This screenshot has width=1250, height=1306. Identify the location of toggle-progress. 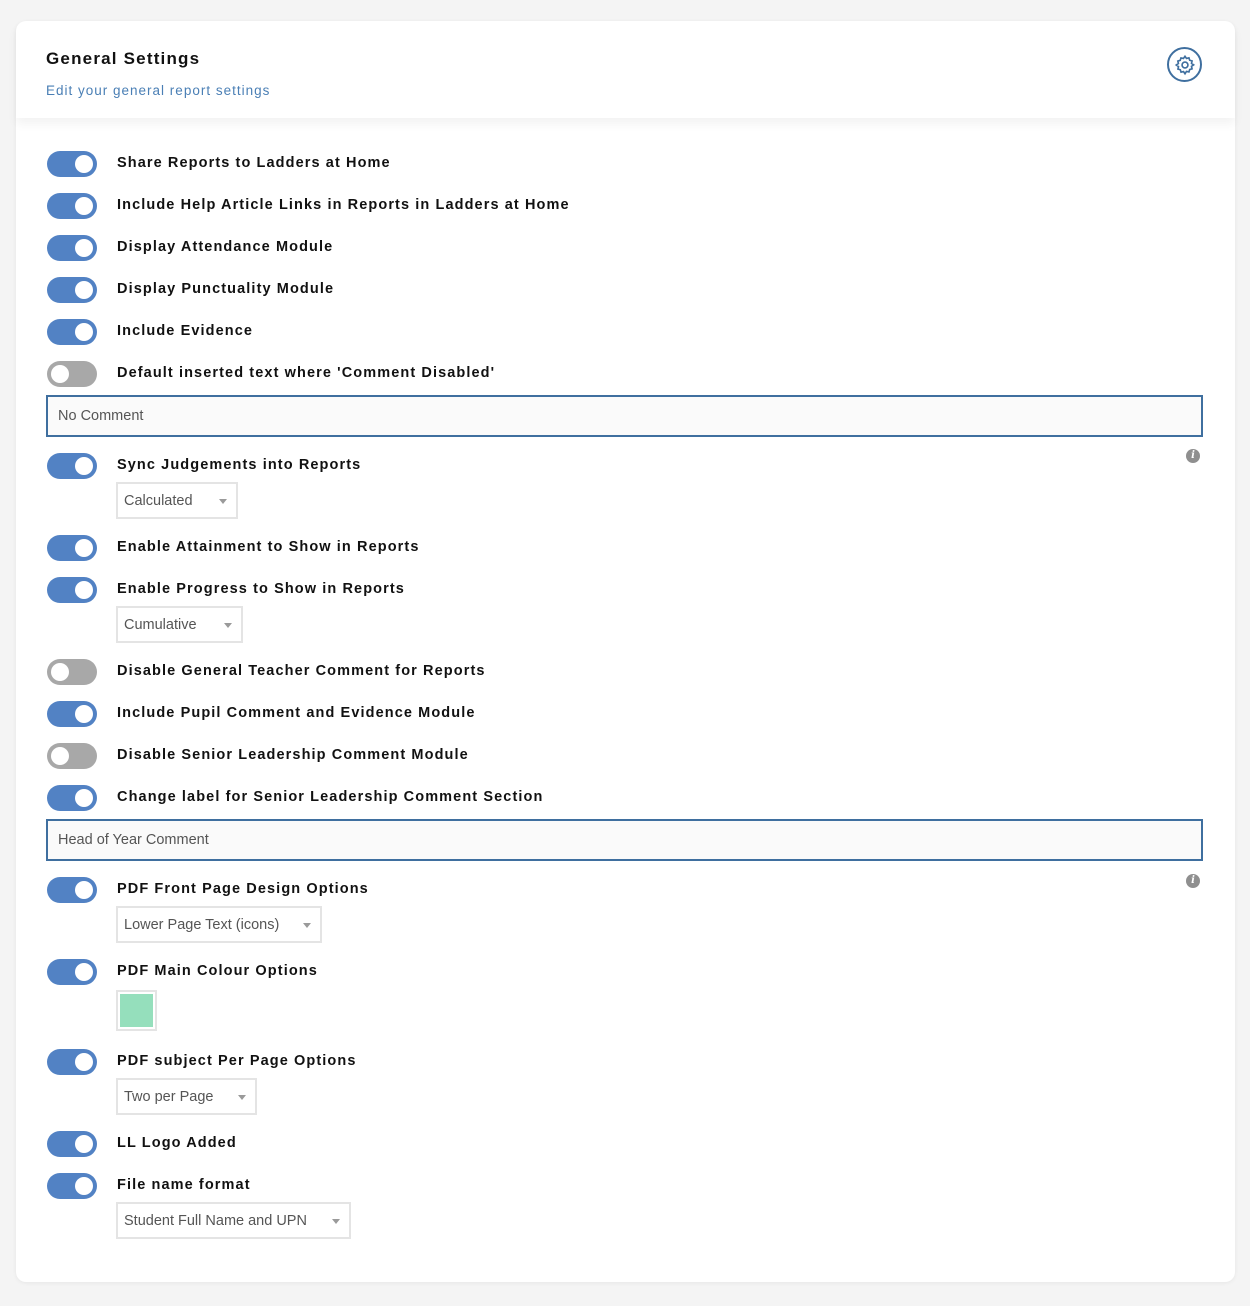
(72, 590).